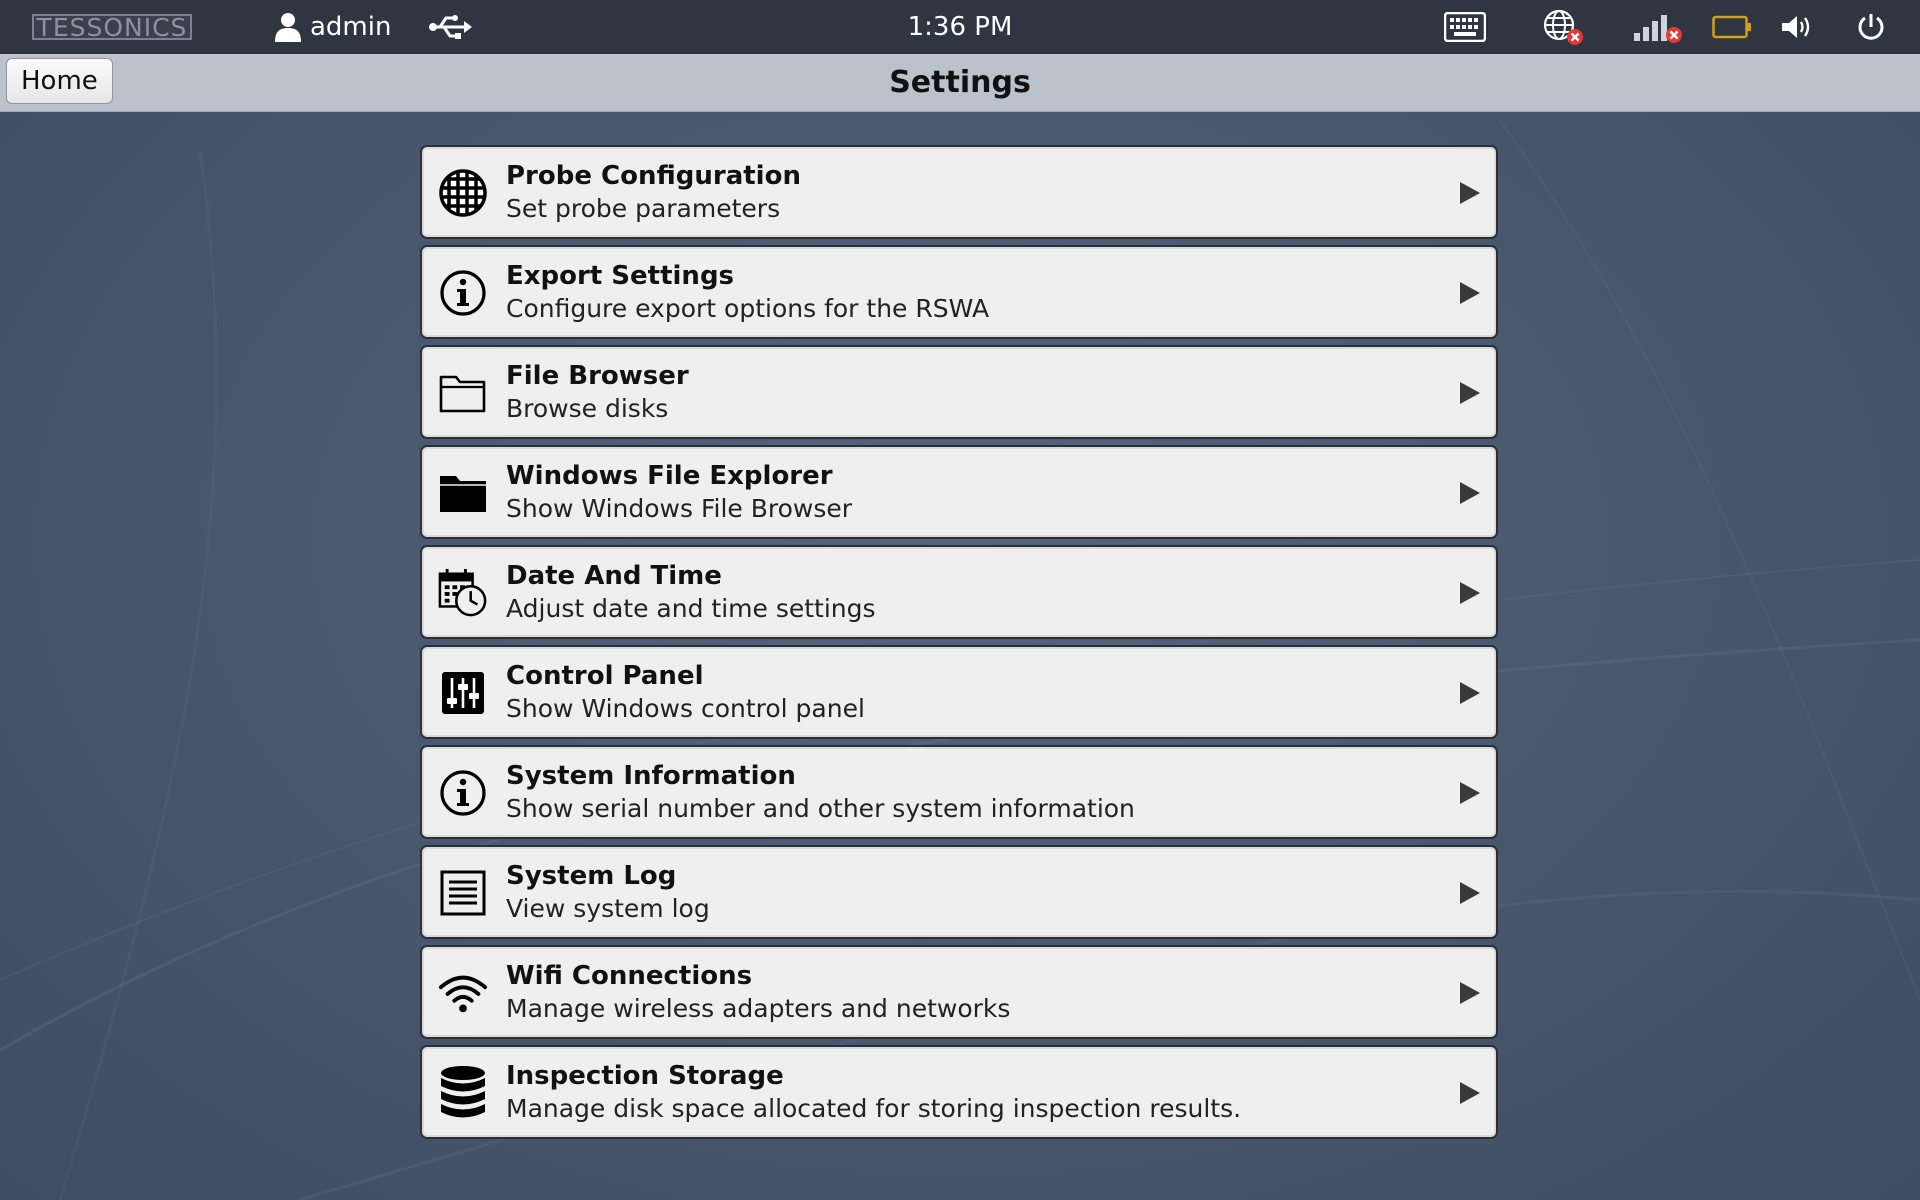  Describe the element at coordinates (669, 476) in the screenshot. I see `item-label: Windows File Explorer` at that location.